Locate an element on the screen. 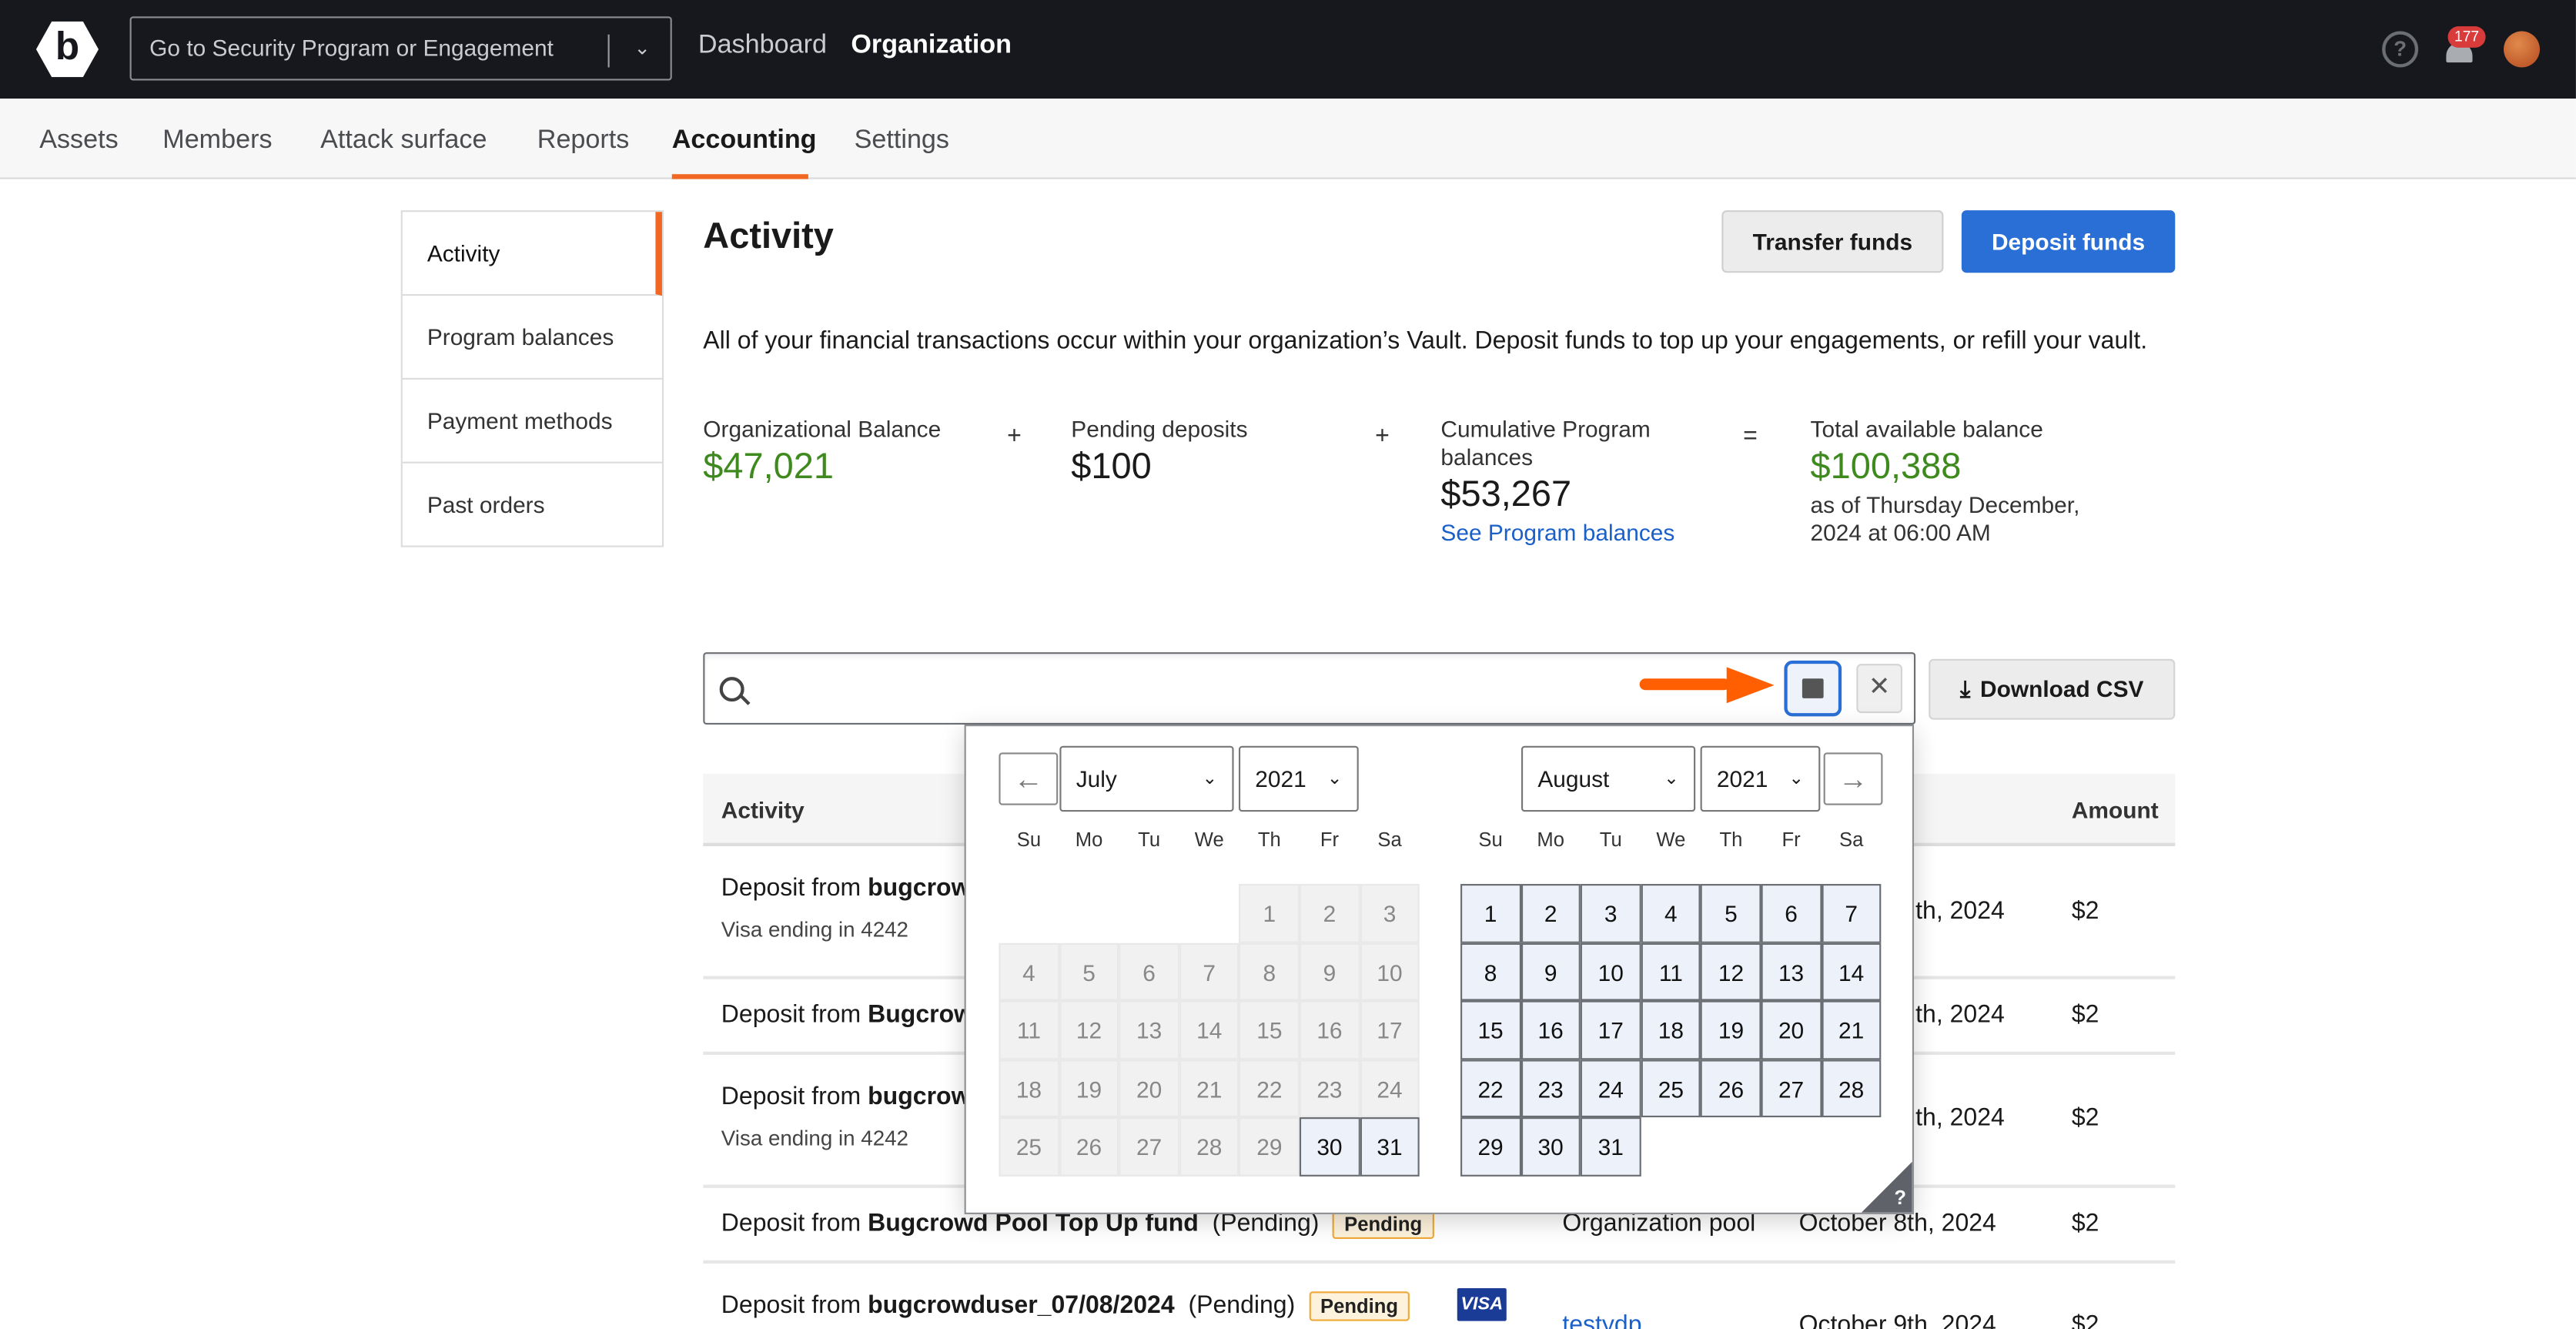 The width and height of the screenshot is (2576, 1329). calendar-day: 11 is located at coordinates (1671, 971).